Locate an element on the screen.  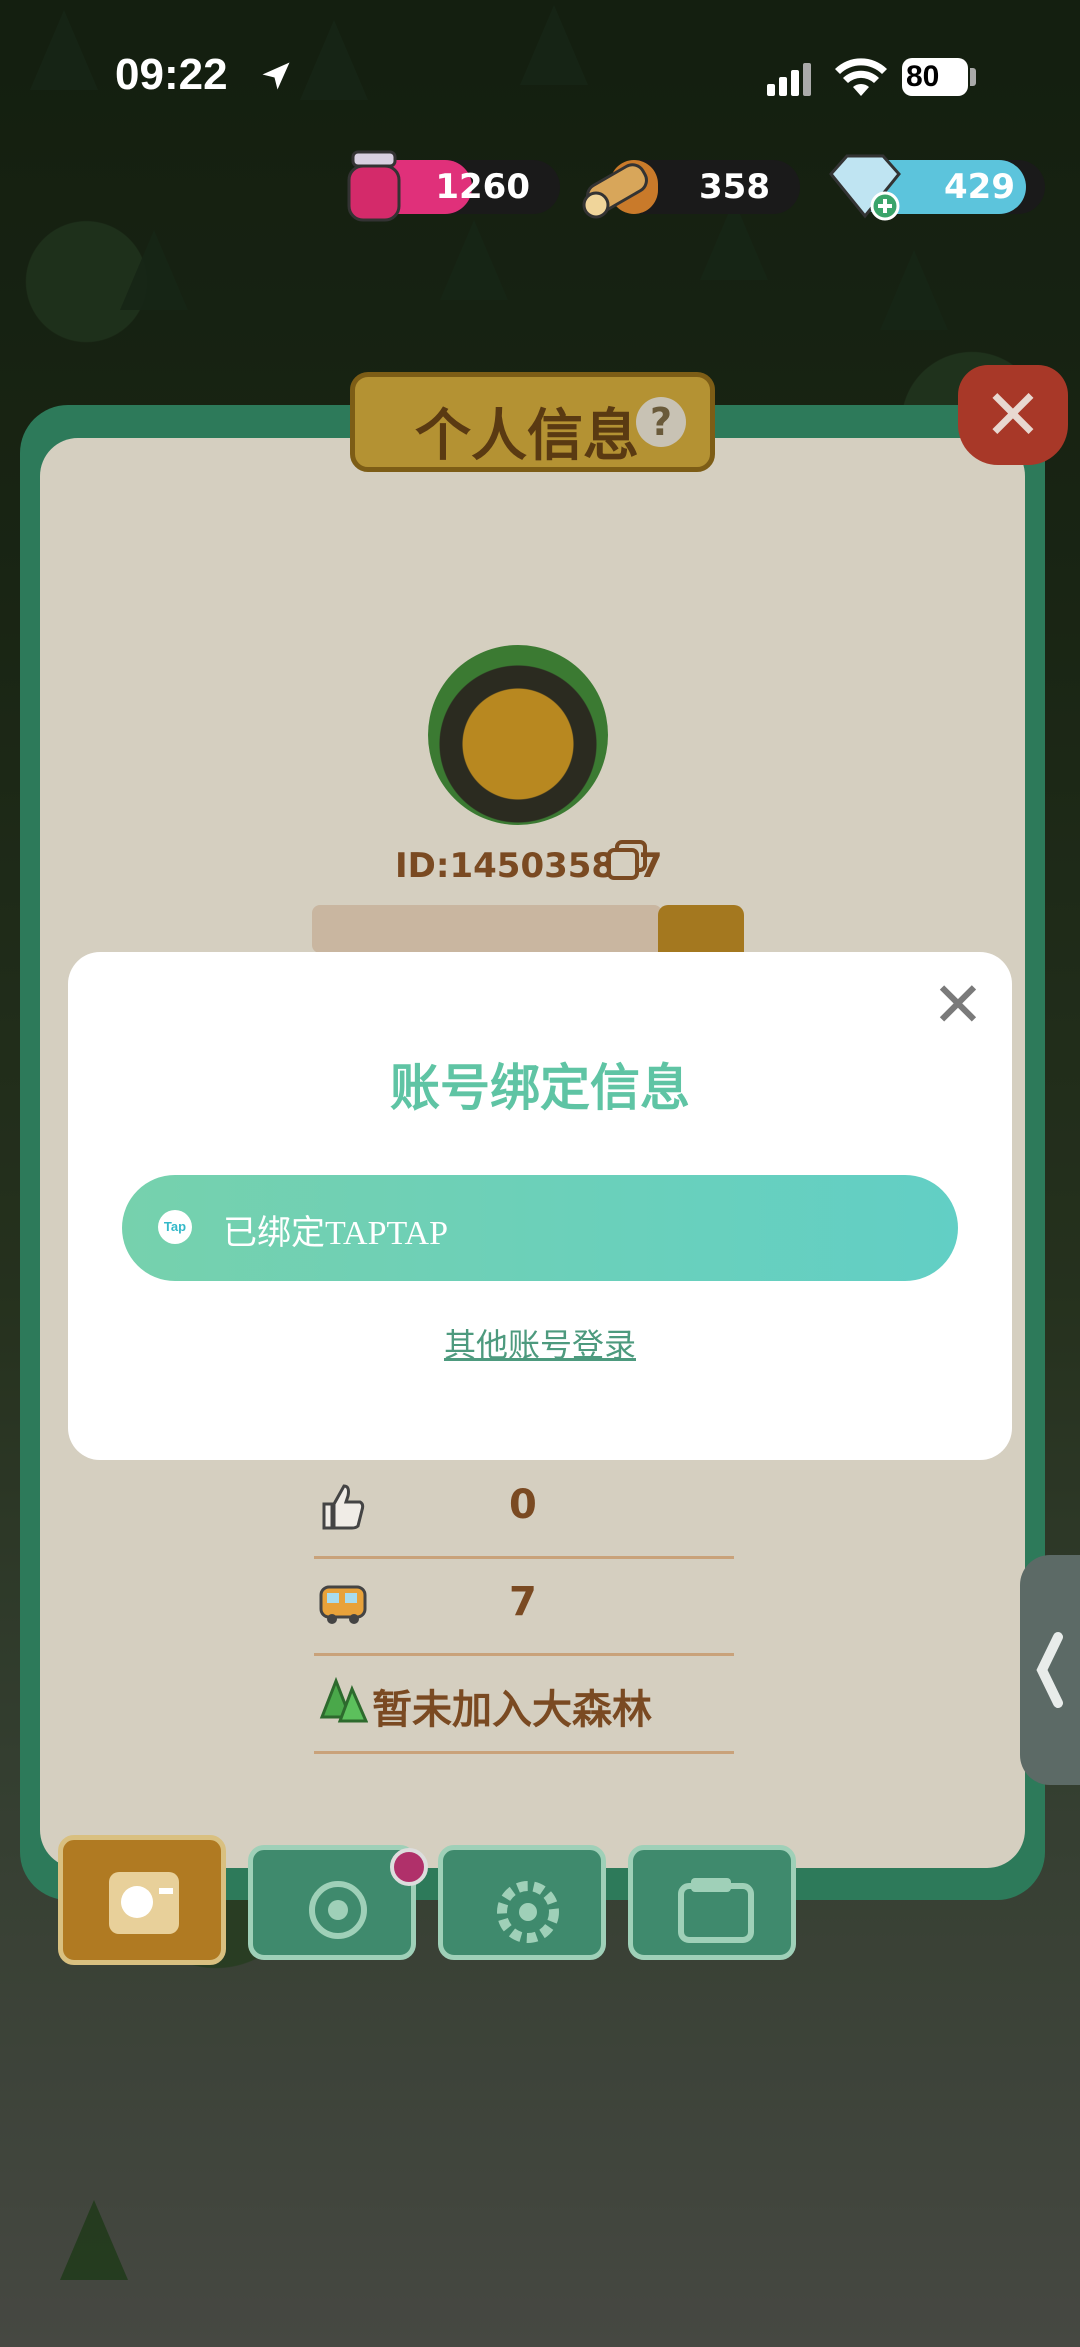
resource-value: 358 is located at coordinates (734, 187).